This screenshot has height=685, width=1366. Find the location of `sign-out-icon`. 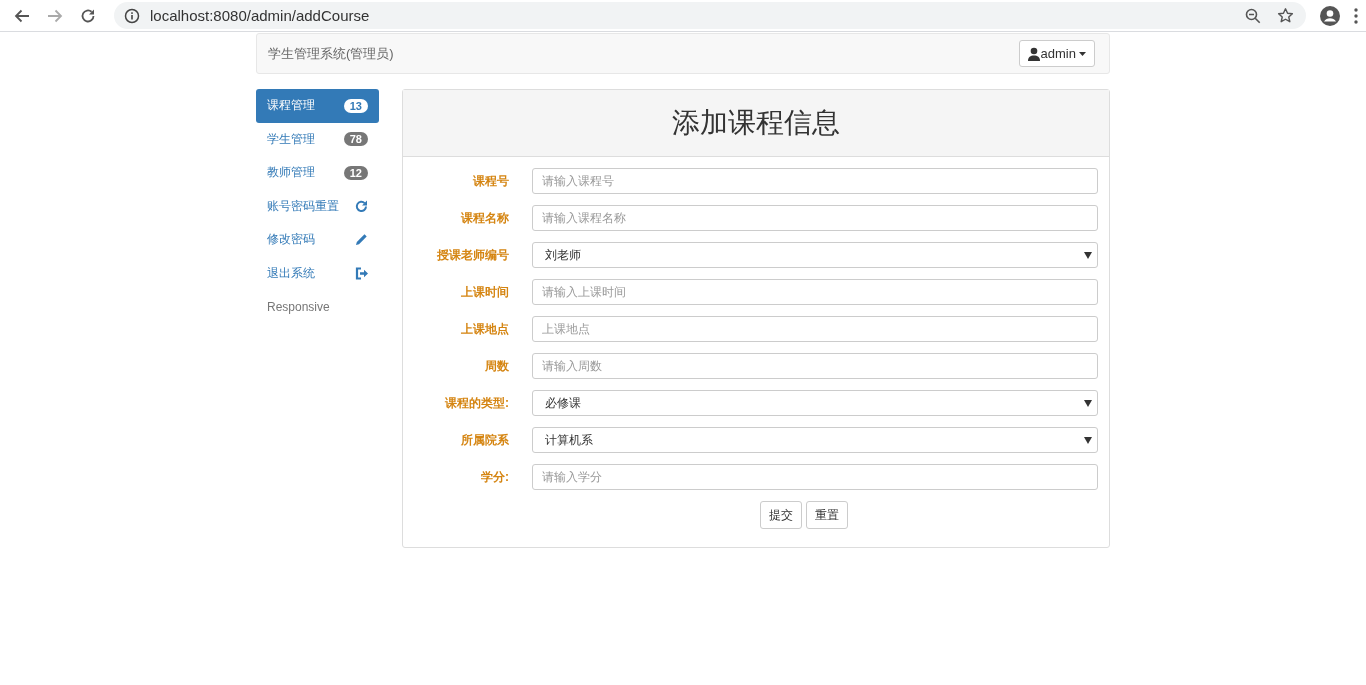

sign-out-icon is located at coordinates (361, 273).